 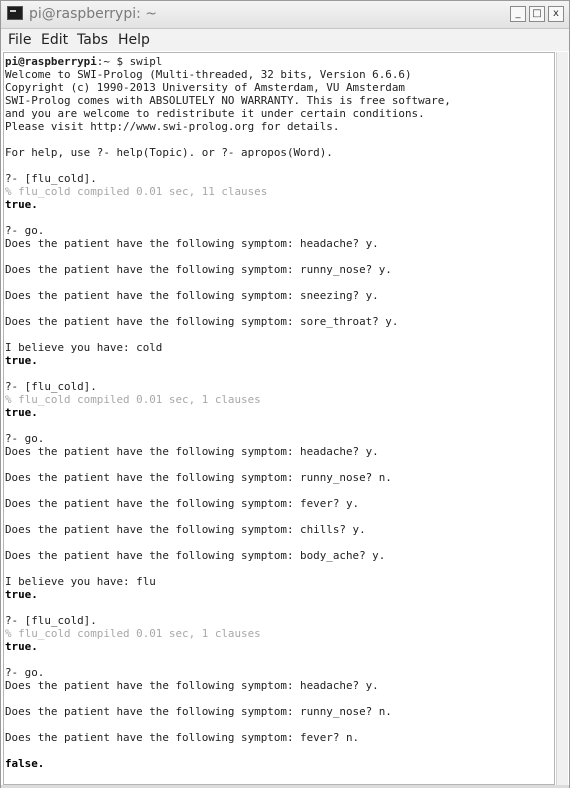 What do you see at coordinates (537, 14) in the screenshot?
I see `maximize-button: □` at bounding box center [537, 14].